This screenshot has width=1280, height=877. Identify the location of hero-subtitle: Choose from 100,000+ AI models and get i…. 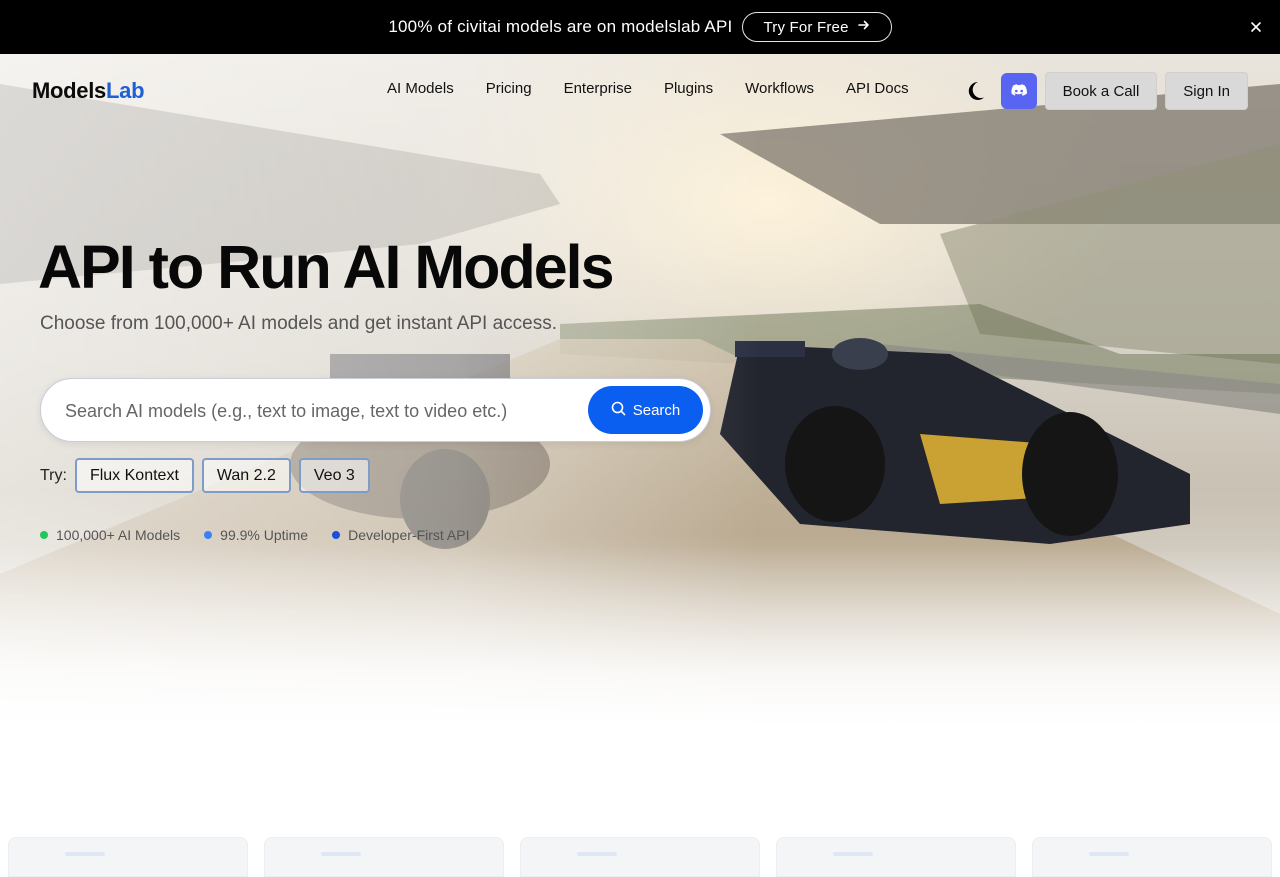
(299, 323).